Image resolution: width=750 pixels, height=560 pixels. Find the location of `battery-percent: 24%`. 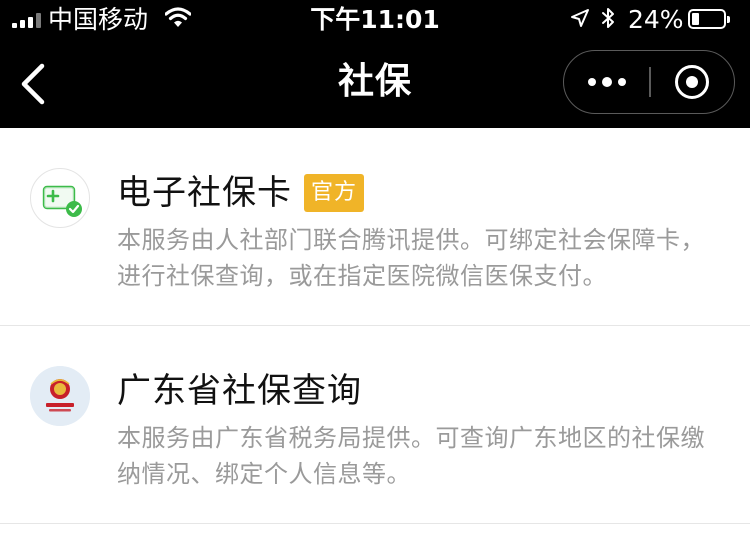

battery-percent: 24% is located at coordinates (656, 19).